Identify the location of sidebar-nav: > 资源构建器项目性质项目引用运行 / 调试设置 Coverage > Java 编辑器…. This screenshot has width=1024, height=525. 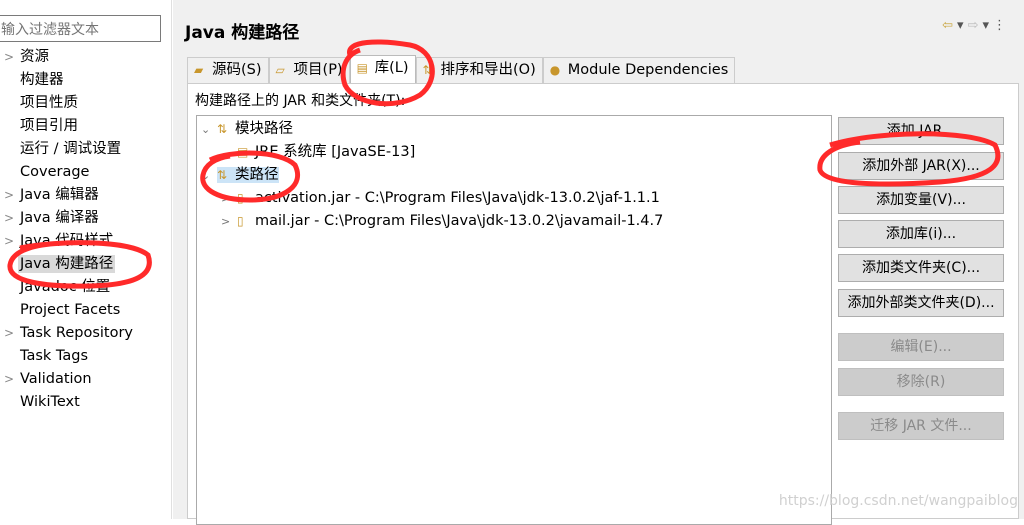
(86, 230).